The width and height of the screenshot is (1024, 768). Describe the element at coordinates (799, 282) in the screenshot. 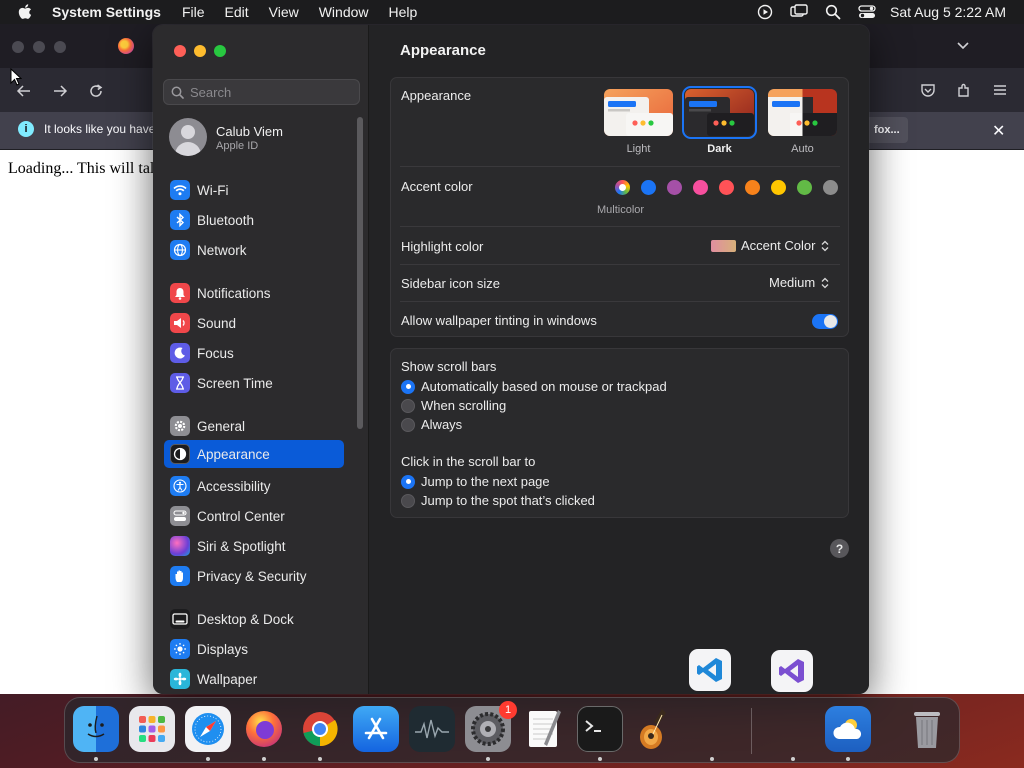

I see `sidebar-icon-size-popup: Medium` at that location.